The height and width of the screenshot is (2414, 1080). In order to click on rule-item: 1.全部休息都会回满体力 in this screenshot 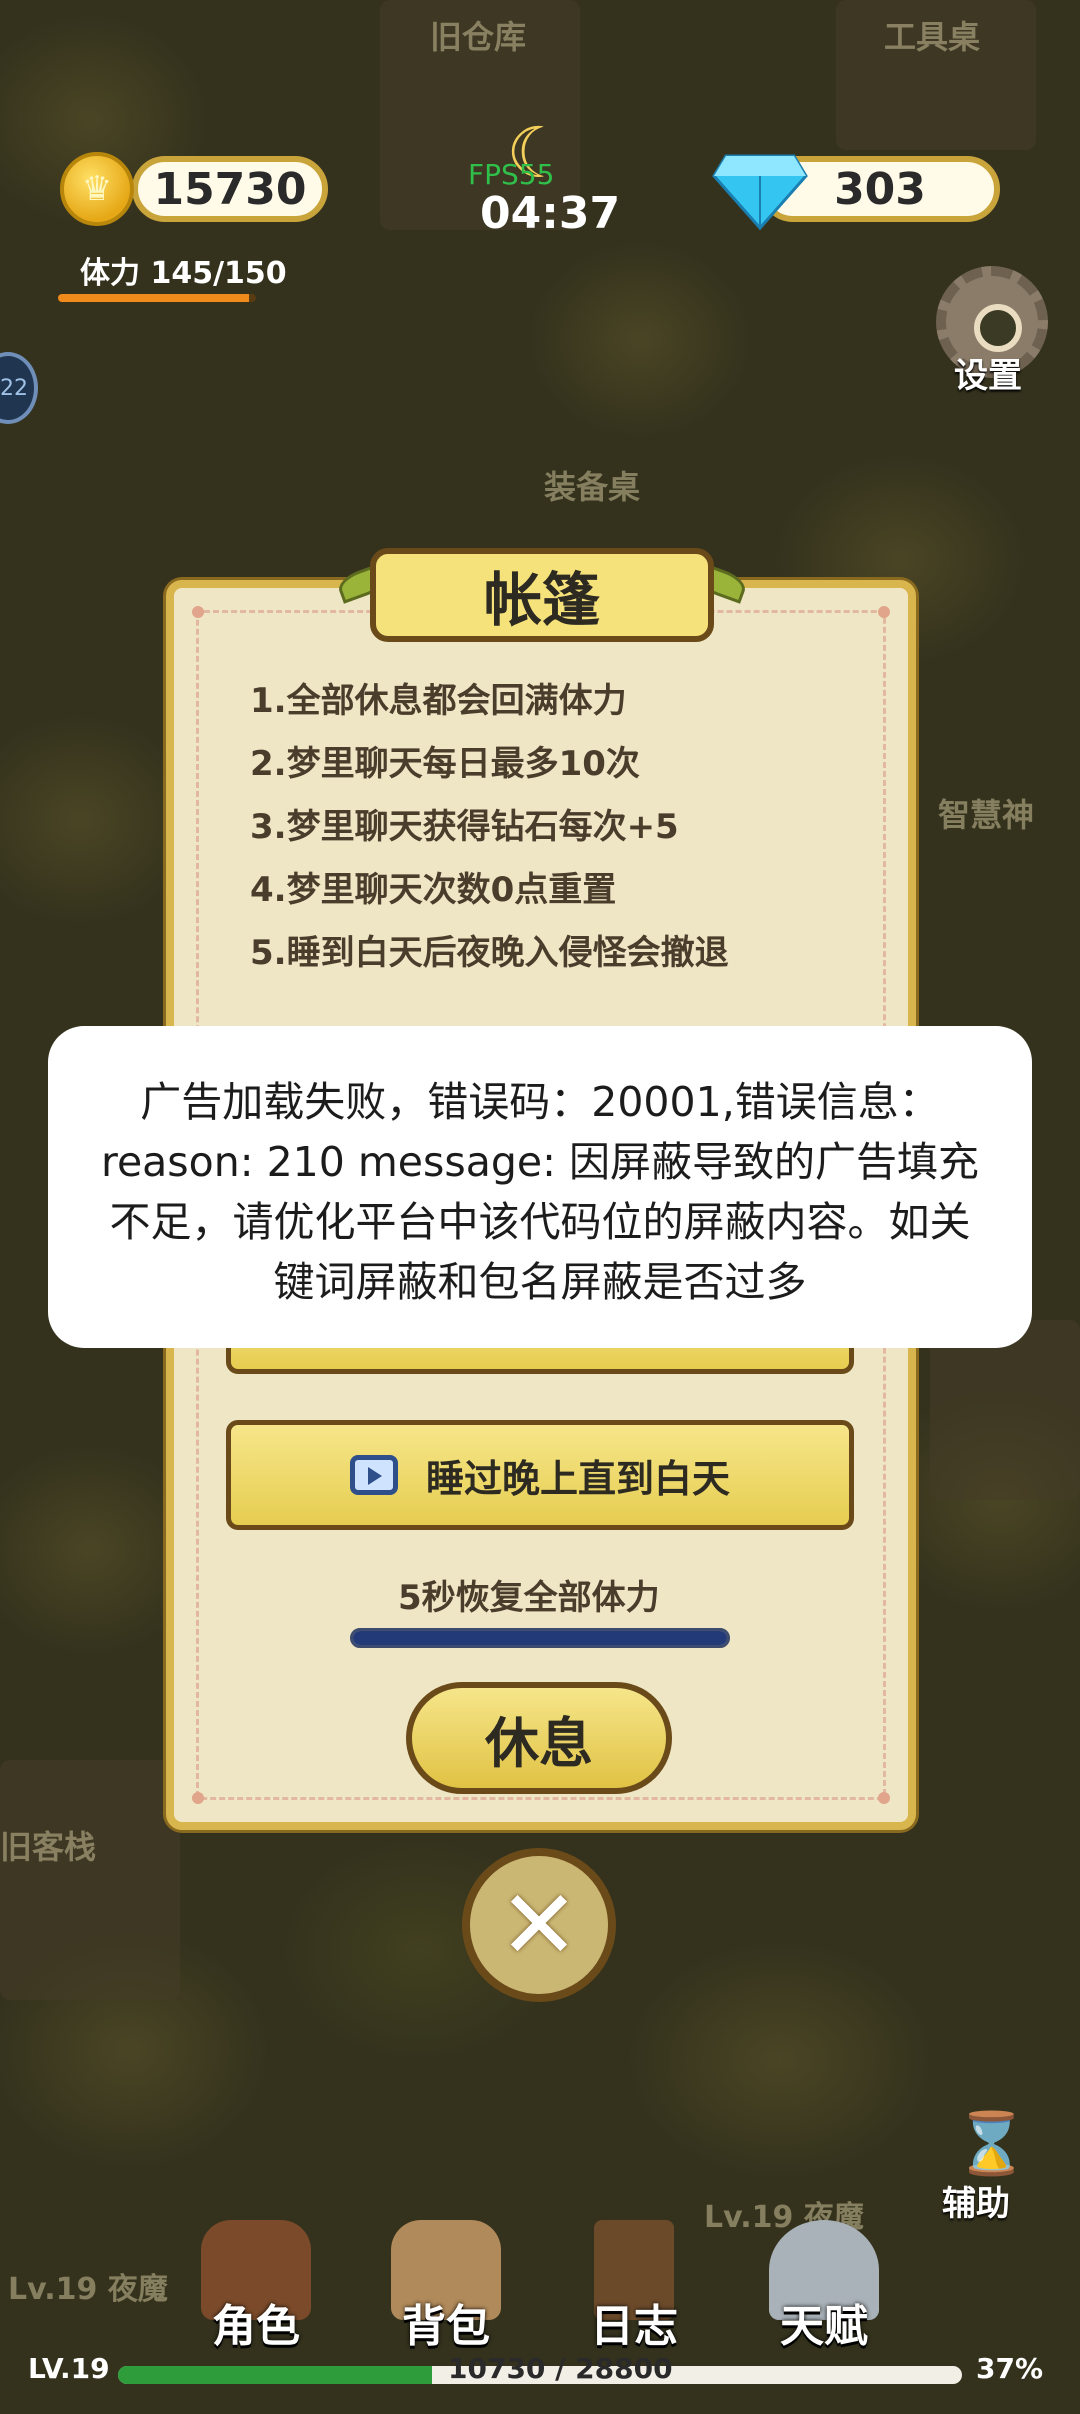, I will do `click(438, 701)`.